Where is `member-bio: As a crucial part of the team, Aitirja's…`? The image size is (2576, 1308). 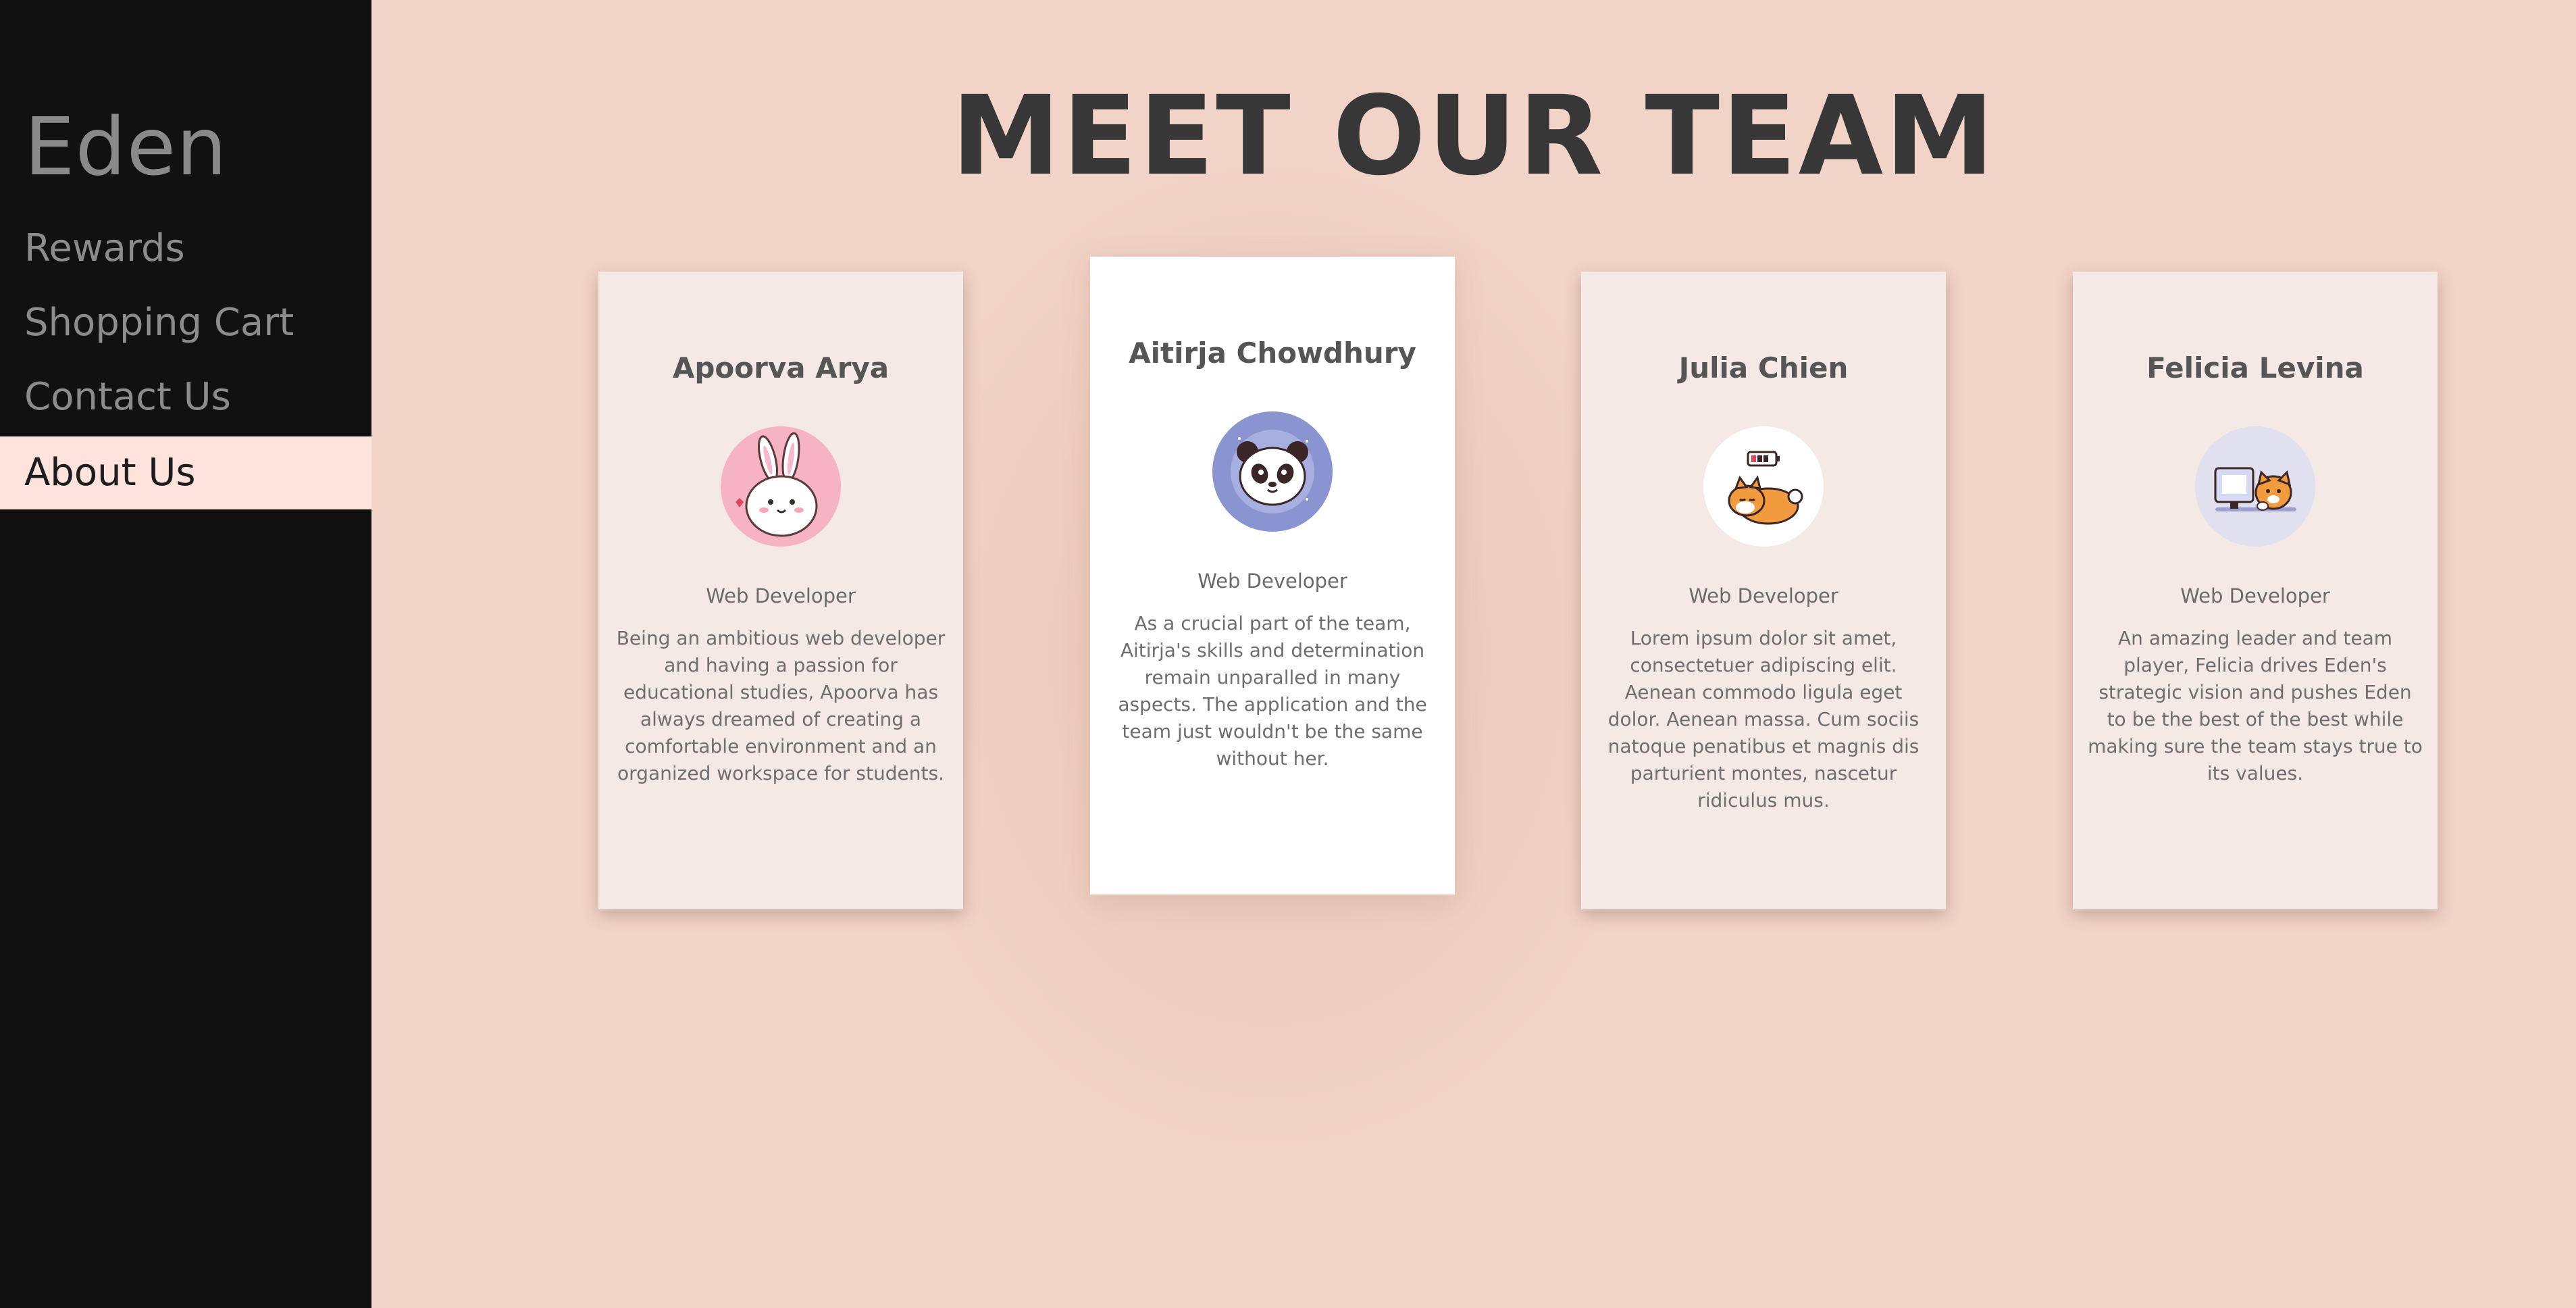 member-bio: As a crucial part of the team, Aitirja's… is located at coordinates (1272, 691).